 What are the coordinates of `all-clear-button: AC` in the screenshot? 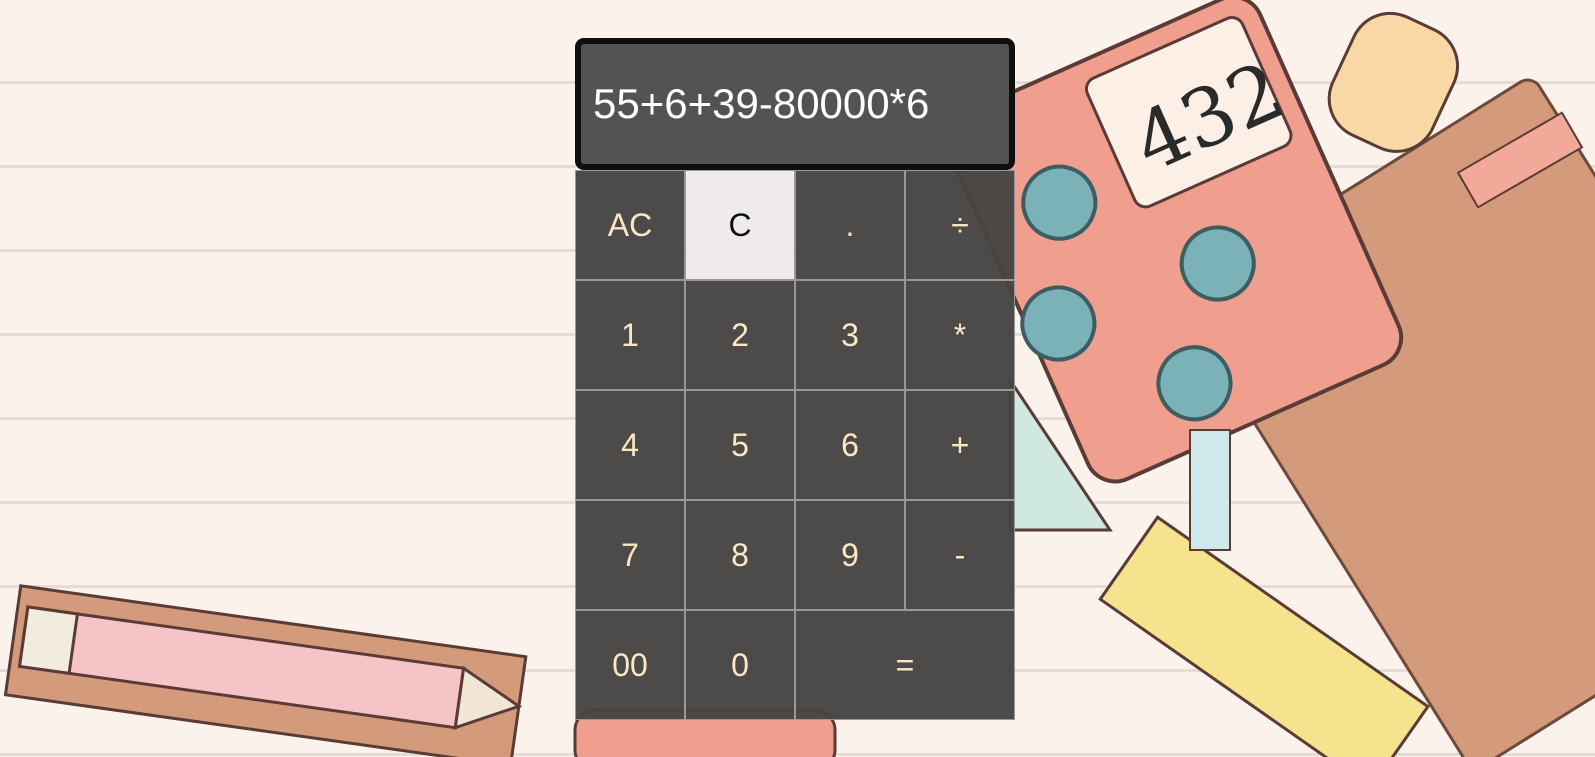 It's located at (630, 225).